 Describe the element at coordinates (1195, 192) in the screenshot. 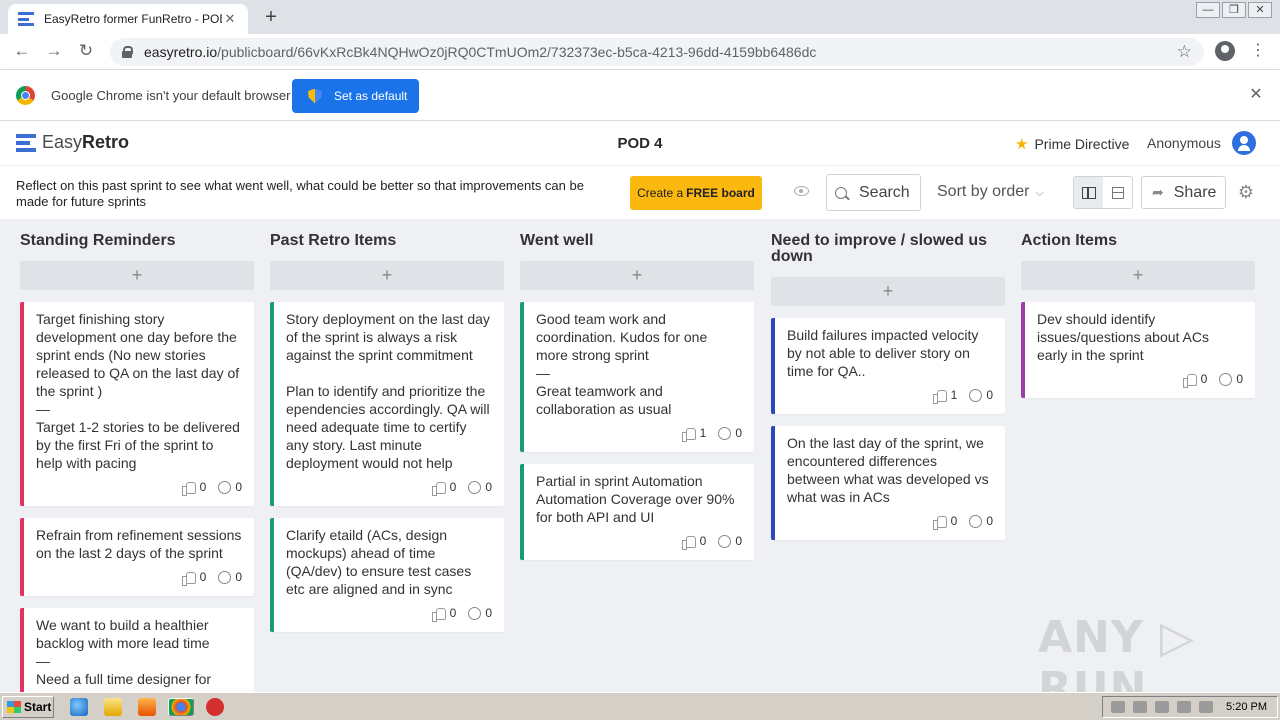

I see `share-label: Share` at that location.